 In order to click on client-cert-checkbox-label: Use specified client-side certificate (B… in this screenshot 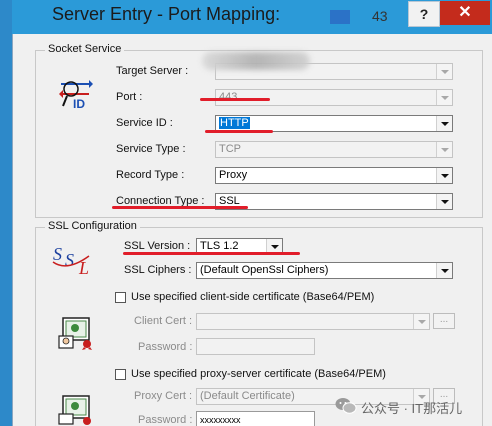, I will do `click(252, 297)`.